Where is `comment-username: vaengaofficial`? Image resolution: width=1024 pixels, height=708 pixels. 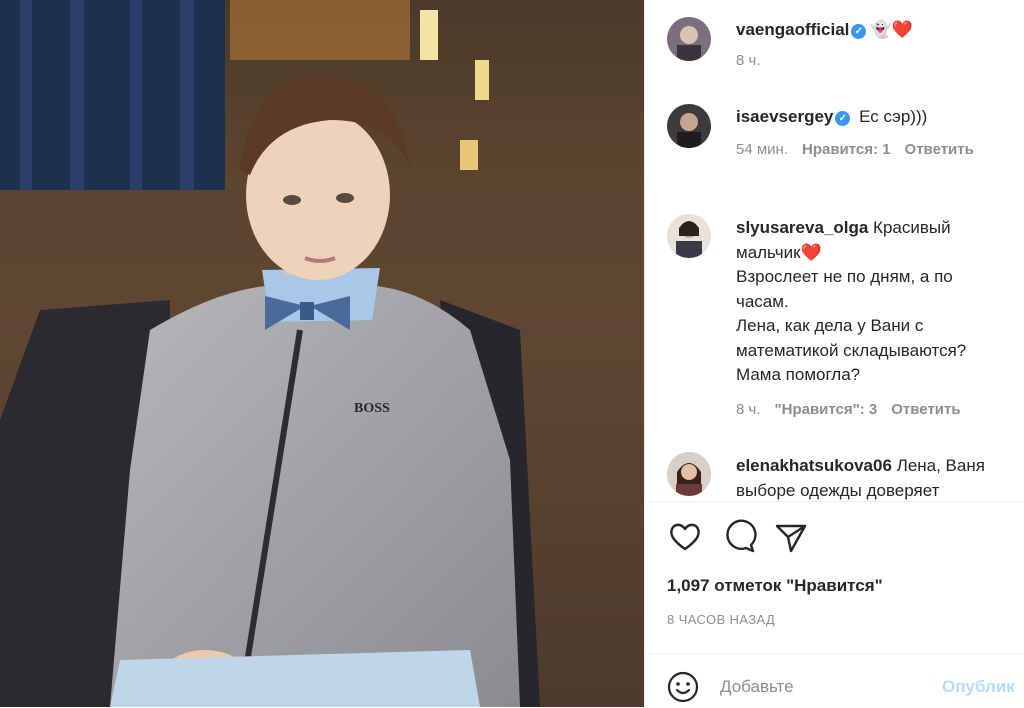 comment-username: vaengaofficial is located at coordinates (792, 29).